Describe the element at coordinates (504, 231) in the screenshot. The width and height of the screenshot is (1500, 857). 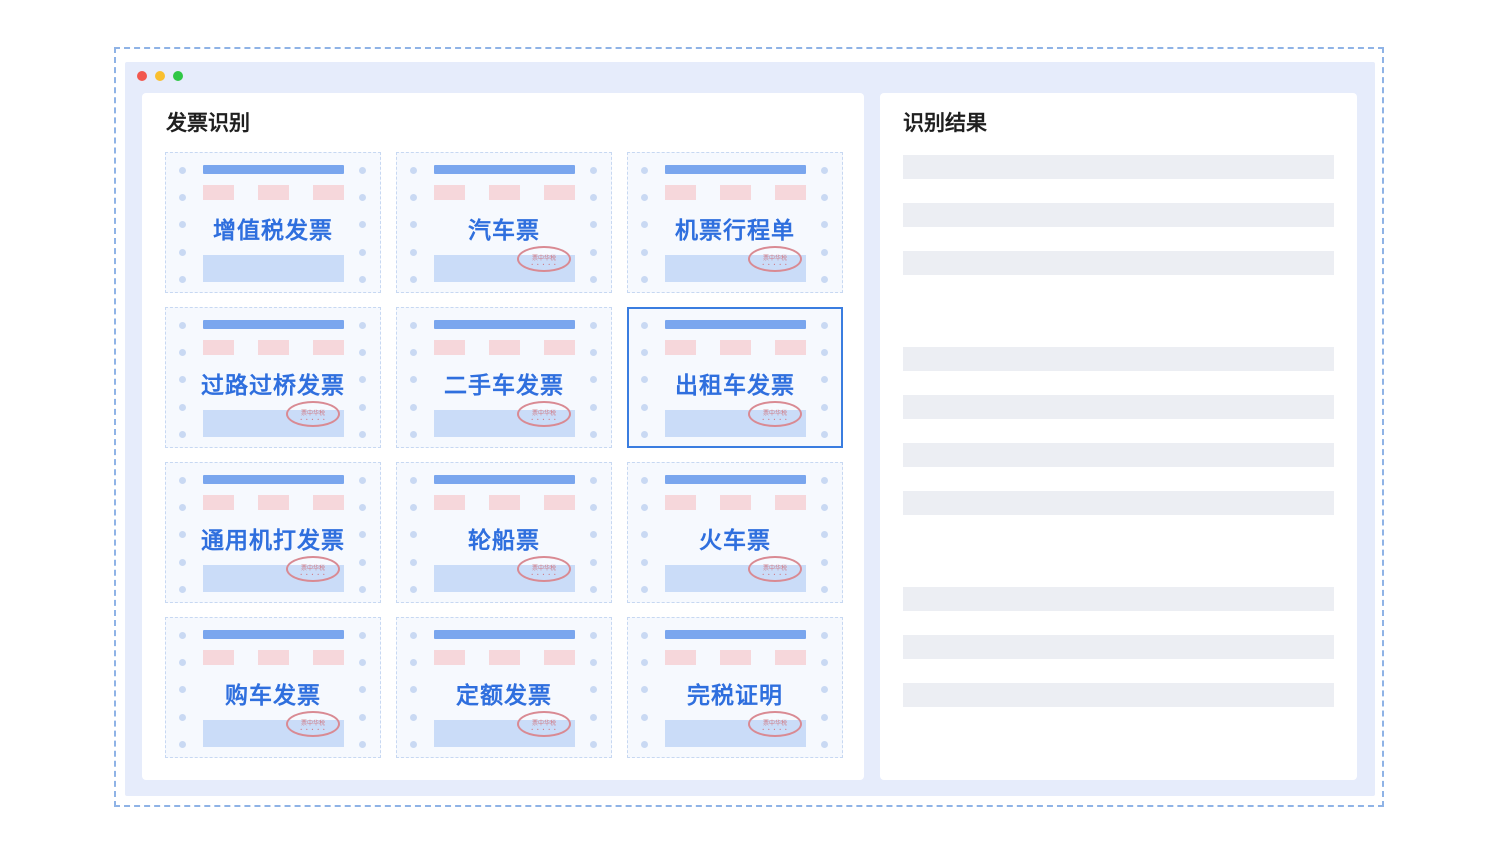
I see `invoice-type-label: 汽车票` at that location.